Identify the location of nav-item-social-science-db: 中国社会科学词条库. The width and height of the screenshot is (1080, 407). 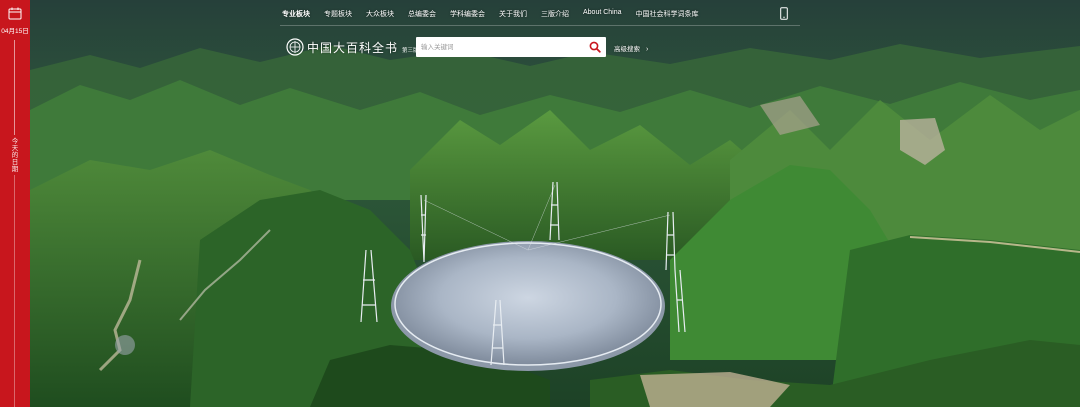
(667, 15).